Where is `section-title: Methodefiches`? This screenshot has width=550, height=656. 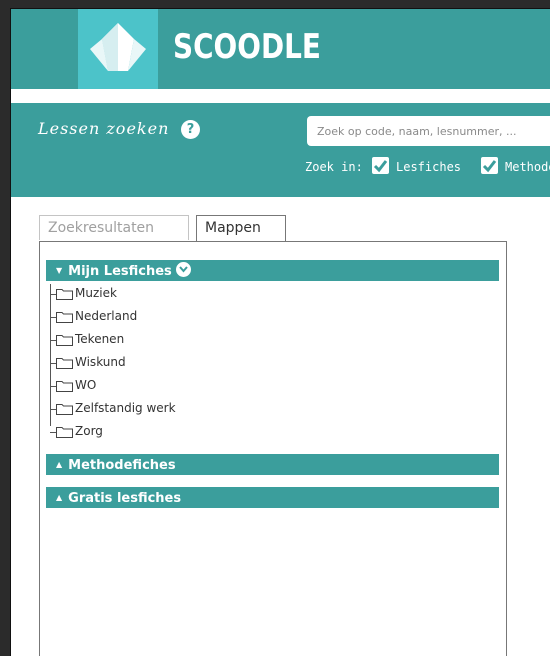 section-title: Methodefiches is located at coordinates (122, 465).